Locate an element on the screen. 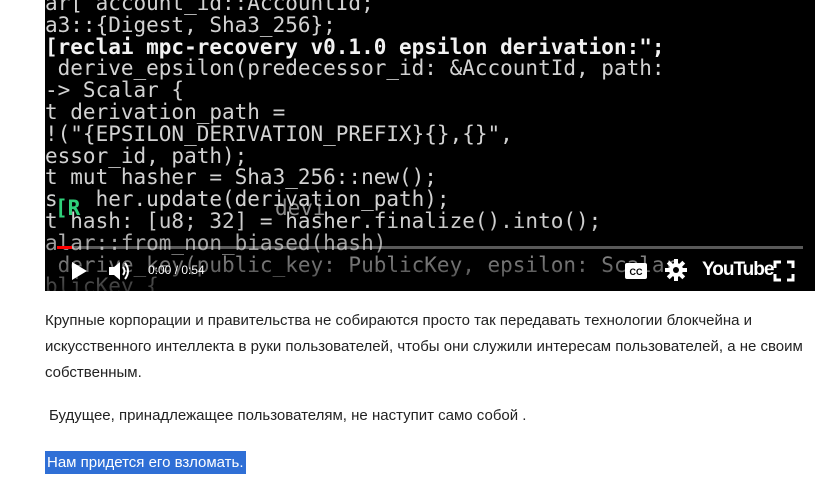 This screenshot has height=484, width=840. progress-bar is located at coordinates (430, 247).